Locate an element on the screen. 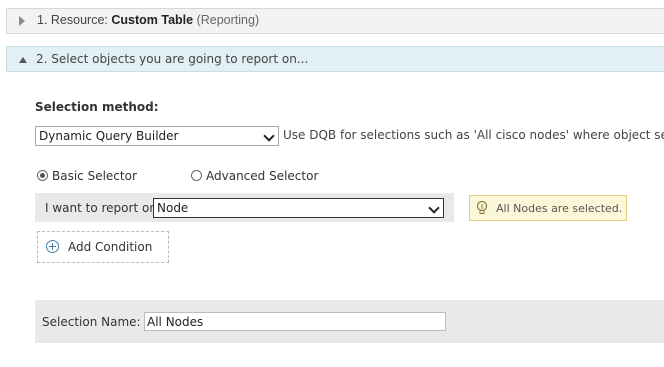 Image resolution: width=664 pixels, height=367 pixels. selection-method-dropdown: Dynamic Query Builder is located at coordinates (157, 136).